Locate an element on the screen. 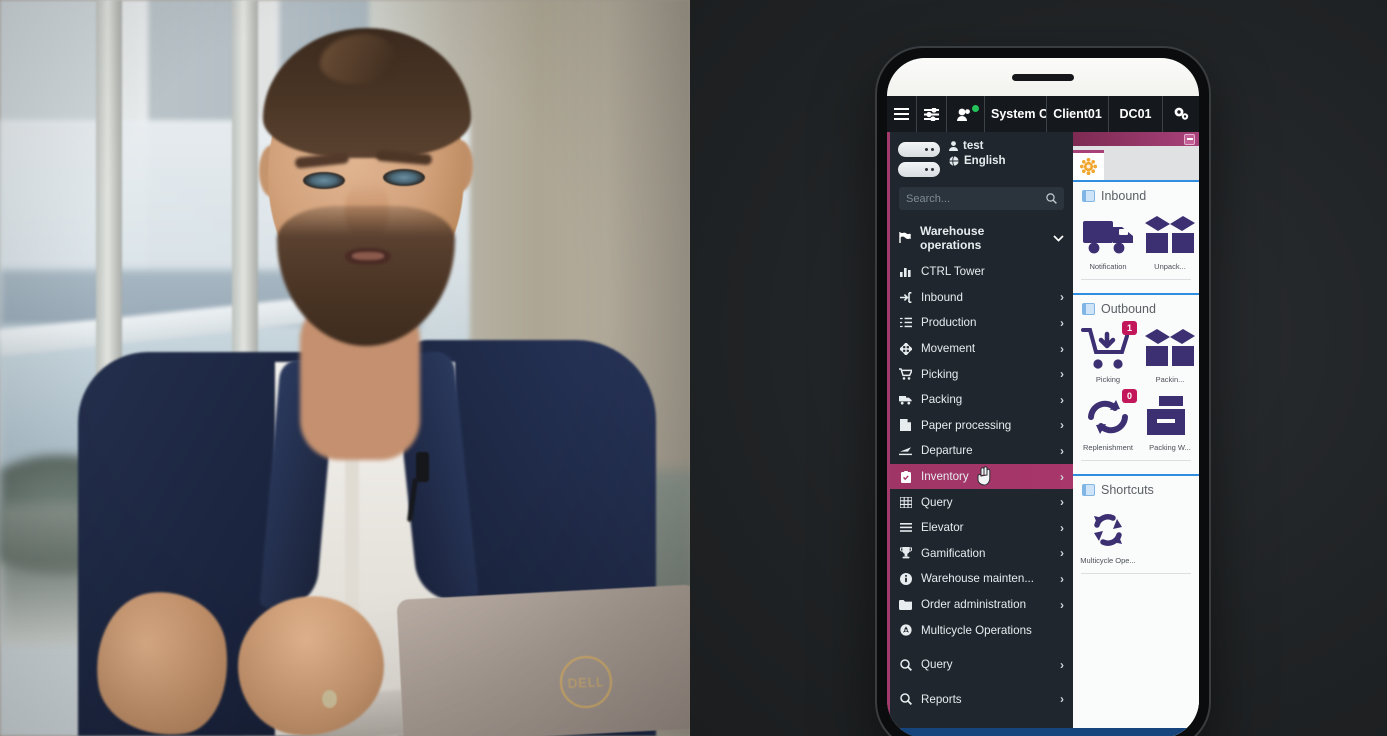  sidebar-item-label: Query is located at coordinates (937, 665).